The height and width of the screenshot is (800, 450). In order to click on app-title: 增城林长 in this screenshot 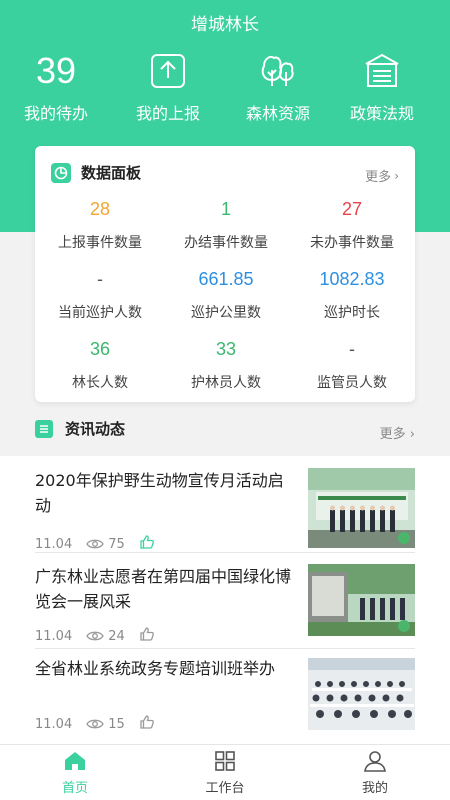, I will do `click(225, 25)`.